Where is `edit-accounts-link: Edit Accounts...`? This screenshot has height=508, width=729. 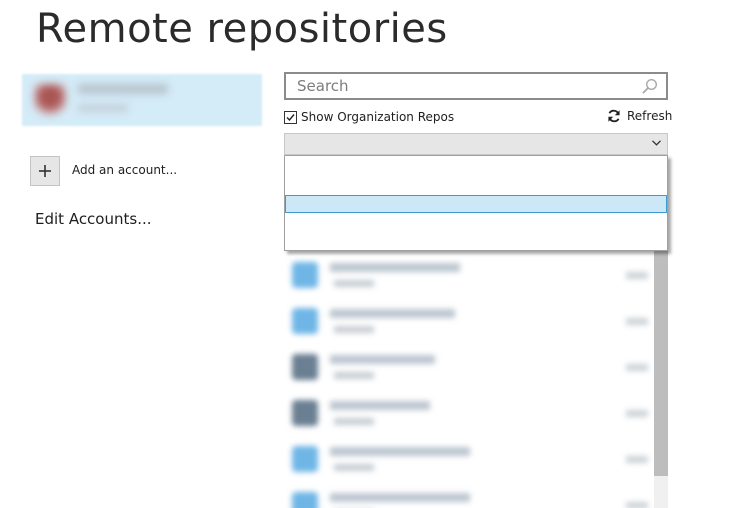 edit-accounts-link: Edit Accounts... is located at coordinates (93, 219).